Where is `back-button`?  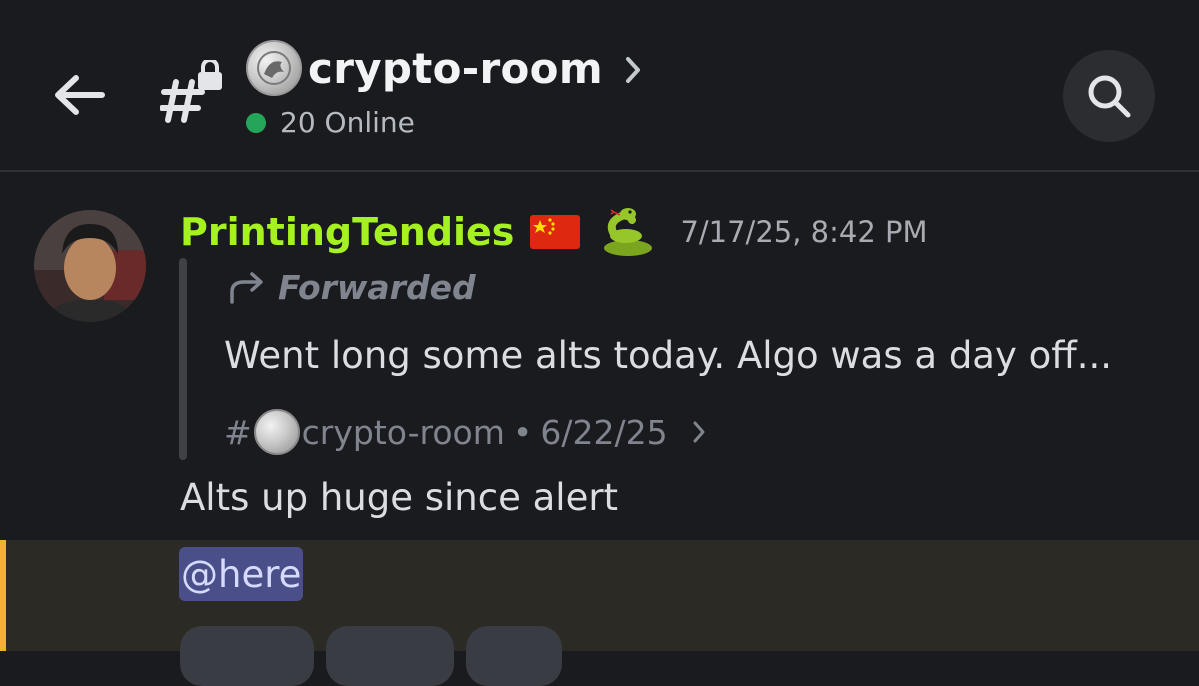
back-button is located at coordinates (79, 95).